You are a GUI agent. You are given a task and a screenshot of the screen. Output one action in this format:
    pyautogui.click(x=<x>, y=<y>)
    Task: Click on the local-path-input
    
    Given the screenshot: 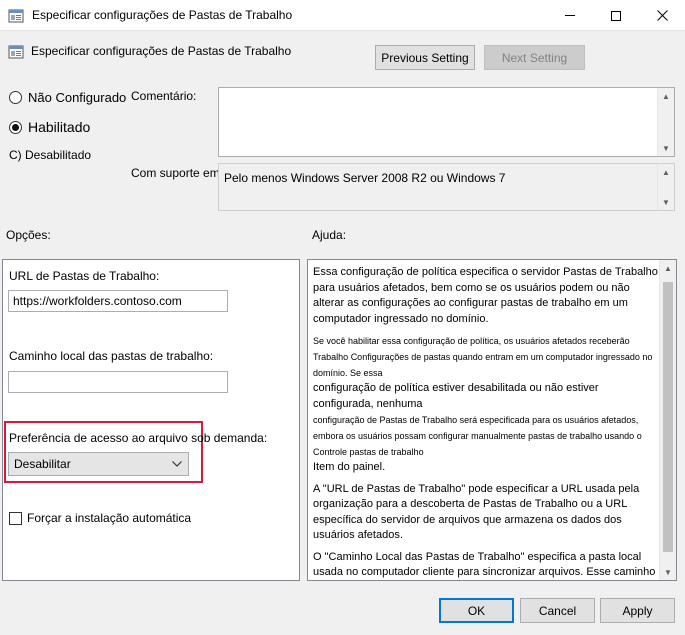 What is the action you would take?
    pyautogui.click(x=118, y=382)
    